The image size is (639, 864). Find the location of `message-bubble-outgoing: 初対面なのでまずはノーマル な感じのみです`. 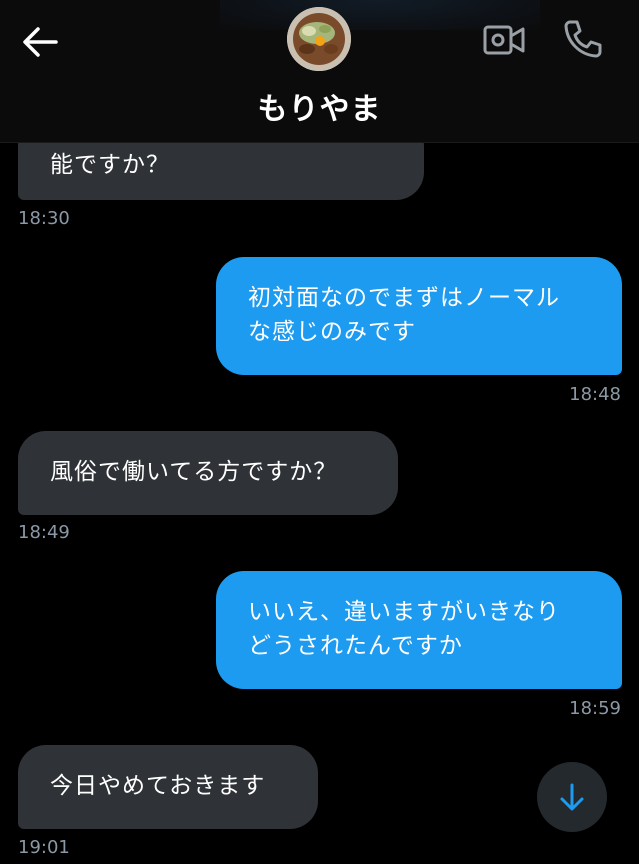

message-bubble-outgoing: 初対面なのでまずはノーマル な感じのみです is located at coordinates (419, 316).